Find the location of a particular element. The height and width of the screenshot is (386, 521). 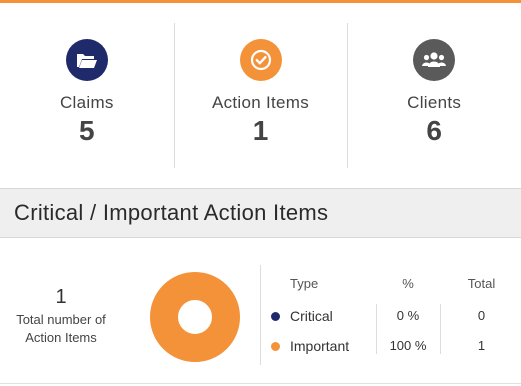

legend-percent: 0 % is located at coordinates (408, 315).